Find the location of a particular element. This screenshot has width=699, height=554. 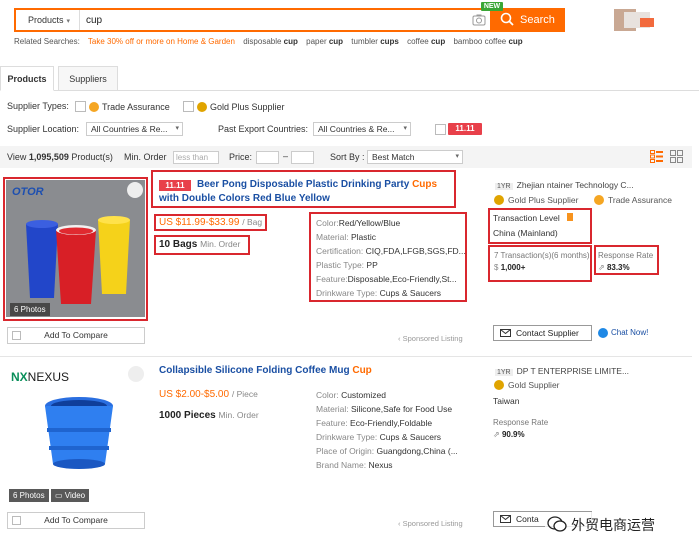

product-image: OTOR 6 Photos is located at coordinates (75, 248).